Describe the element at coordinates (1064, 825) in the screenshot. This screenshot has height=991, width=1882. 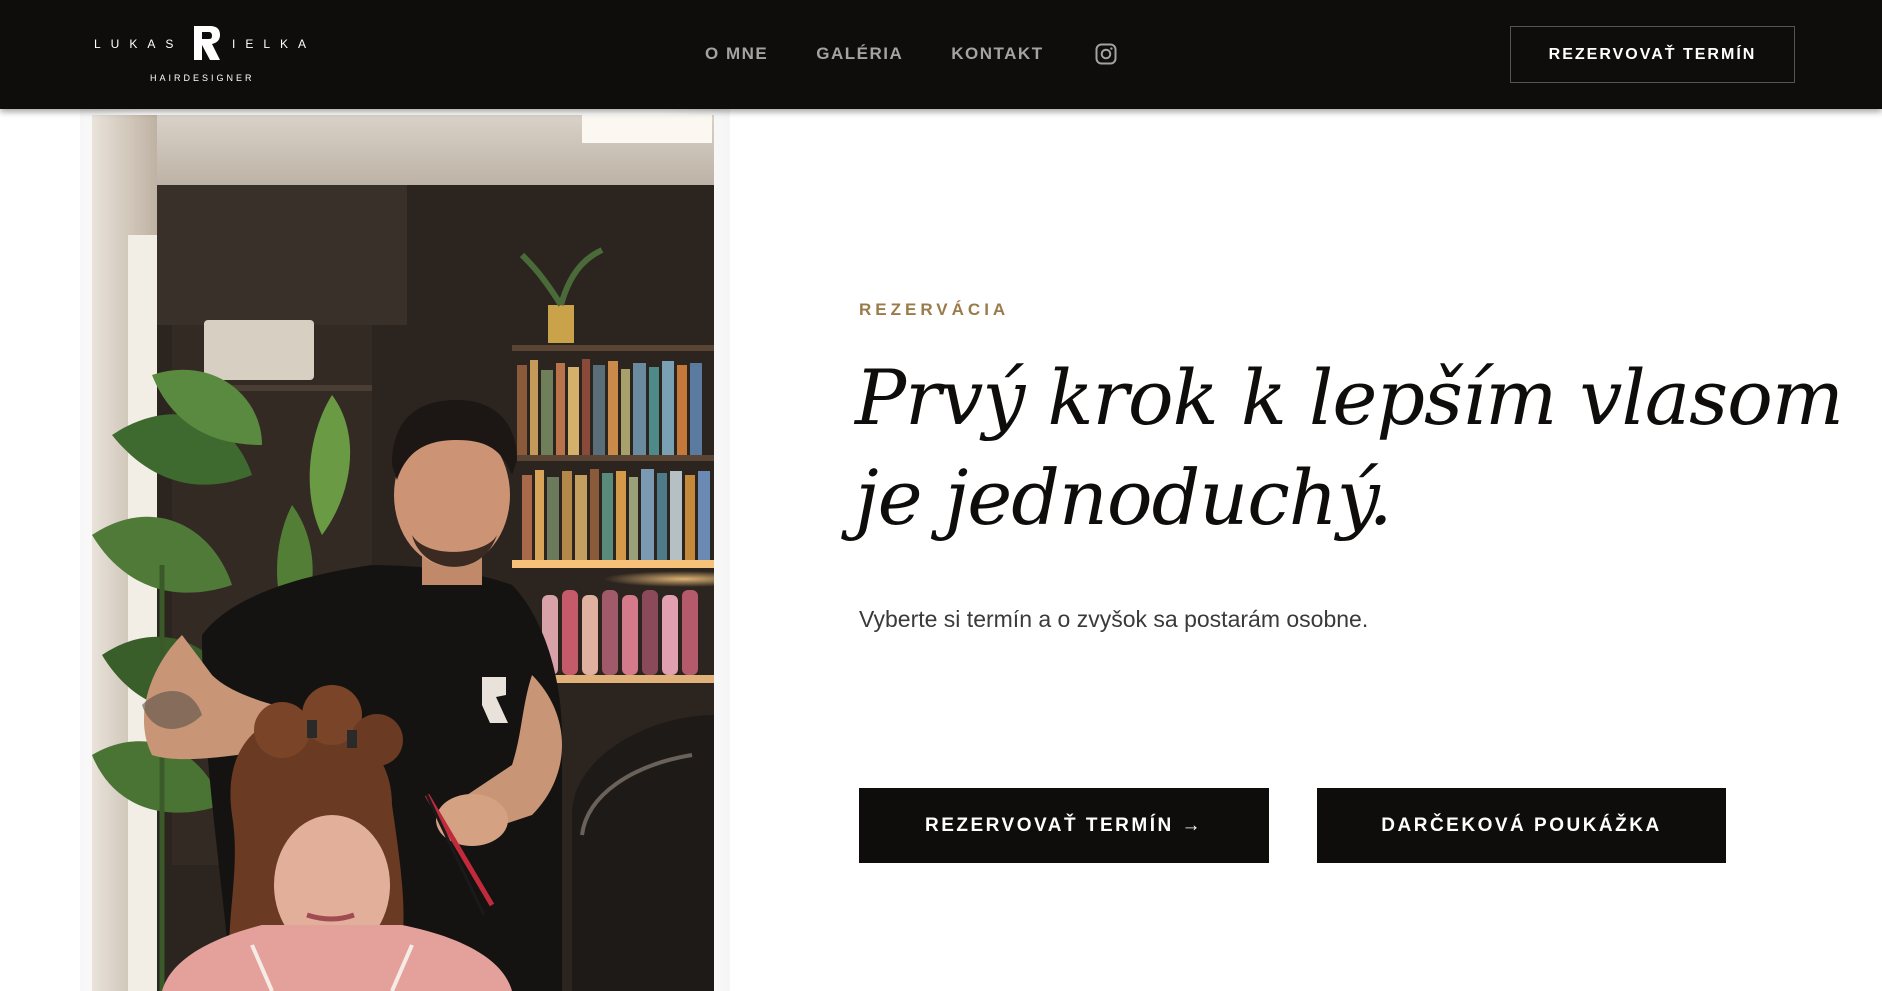
I see `book-appointment-button: REZERVOVAŤ TERMÍN →` at that location.